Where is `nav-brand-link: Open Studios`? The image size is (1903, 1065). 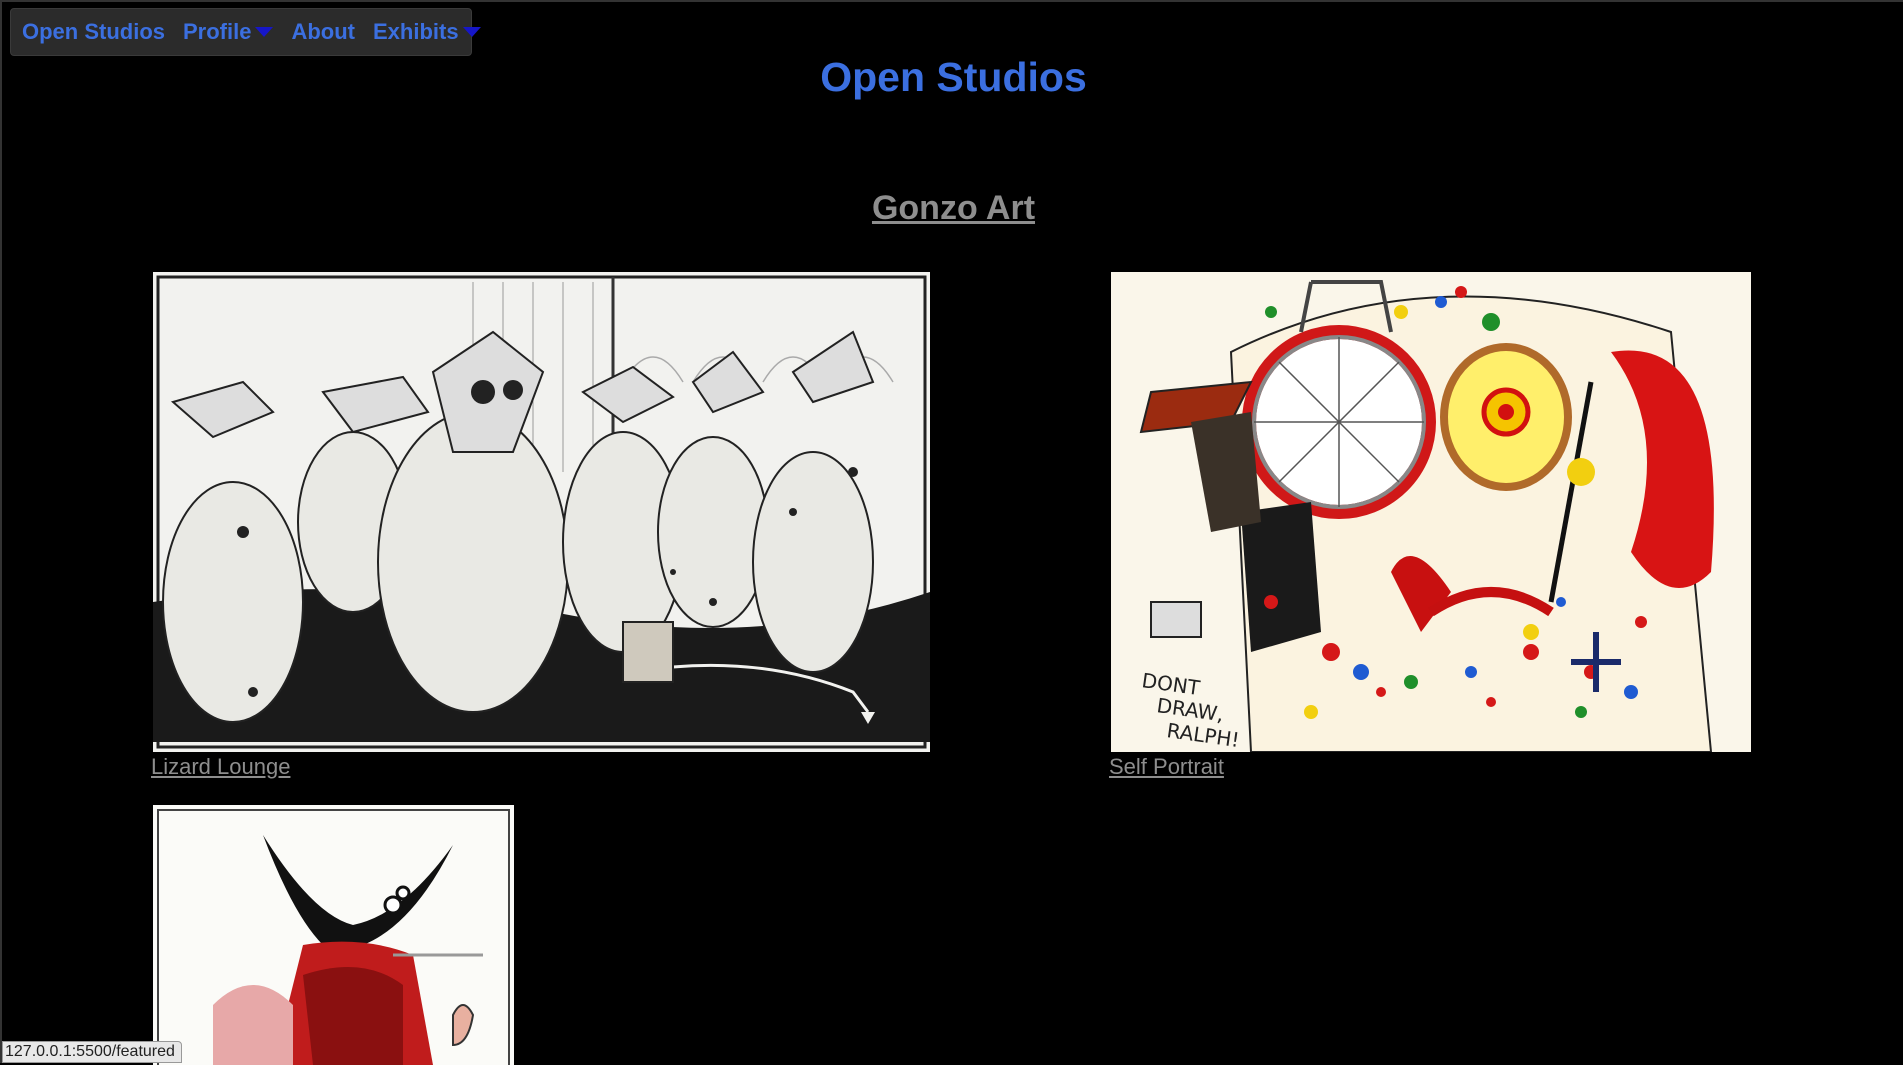 nav-brand-link: Open Studios is located at coordinates (92, 32).